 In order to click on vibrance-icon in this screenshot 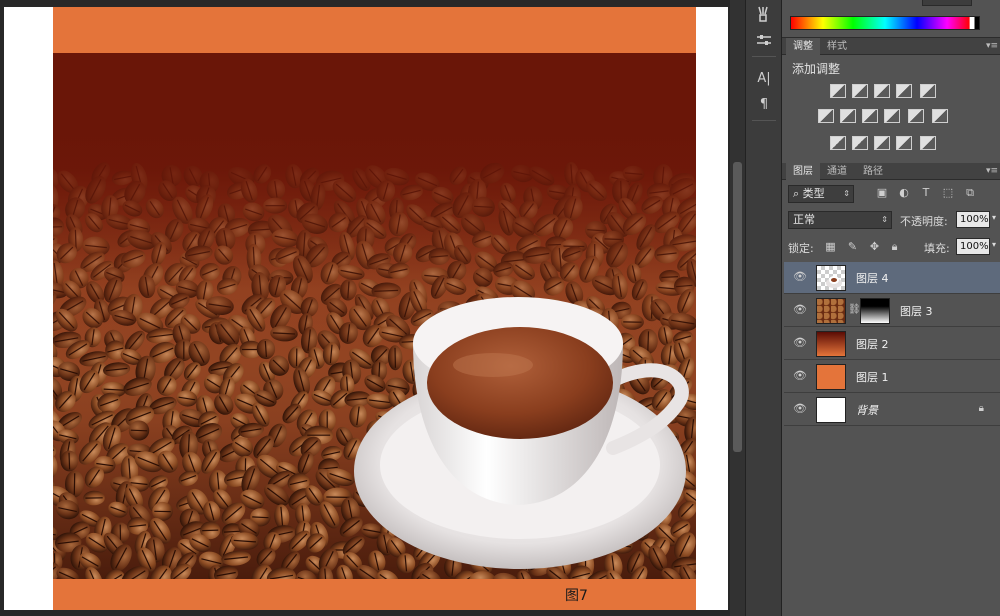, I will do `click(928, 91)`.